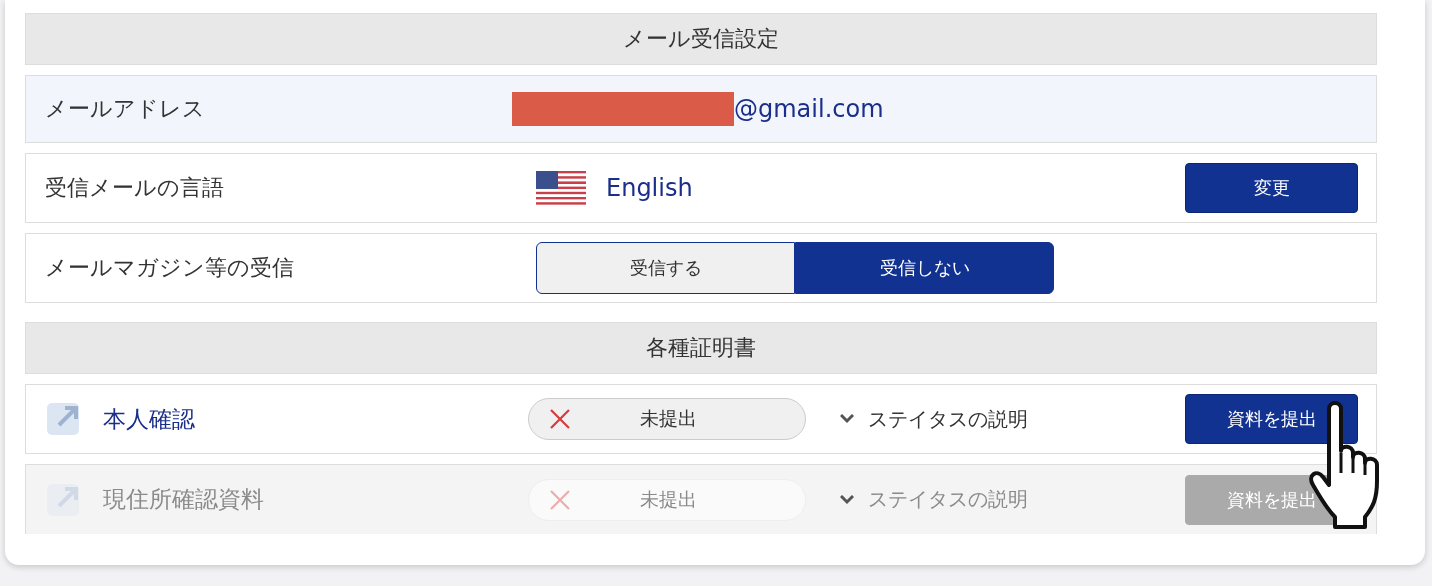 This screenshot has height=586, width=1432. Describe the element at coordinates (1271, 419) in the screenshot. I see `submit-button: 資料を提出` at that location.